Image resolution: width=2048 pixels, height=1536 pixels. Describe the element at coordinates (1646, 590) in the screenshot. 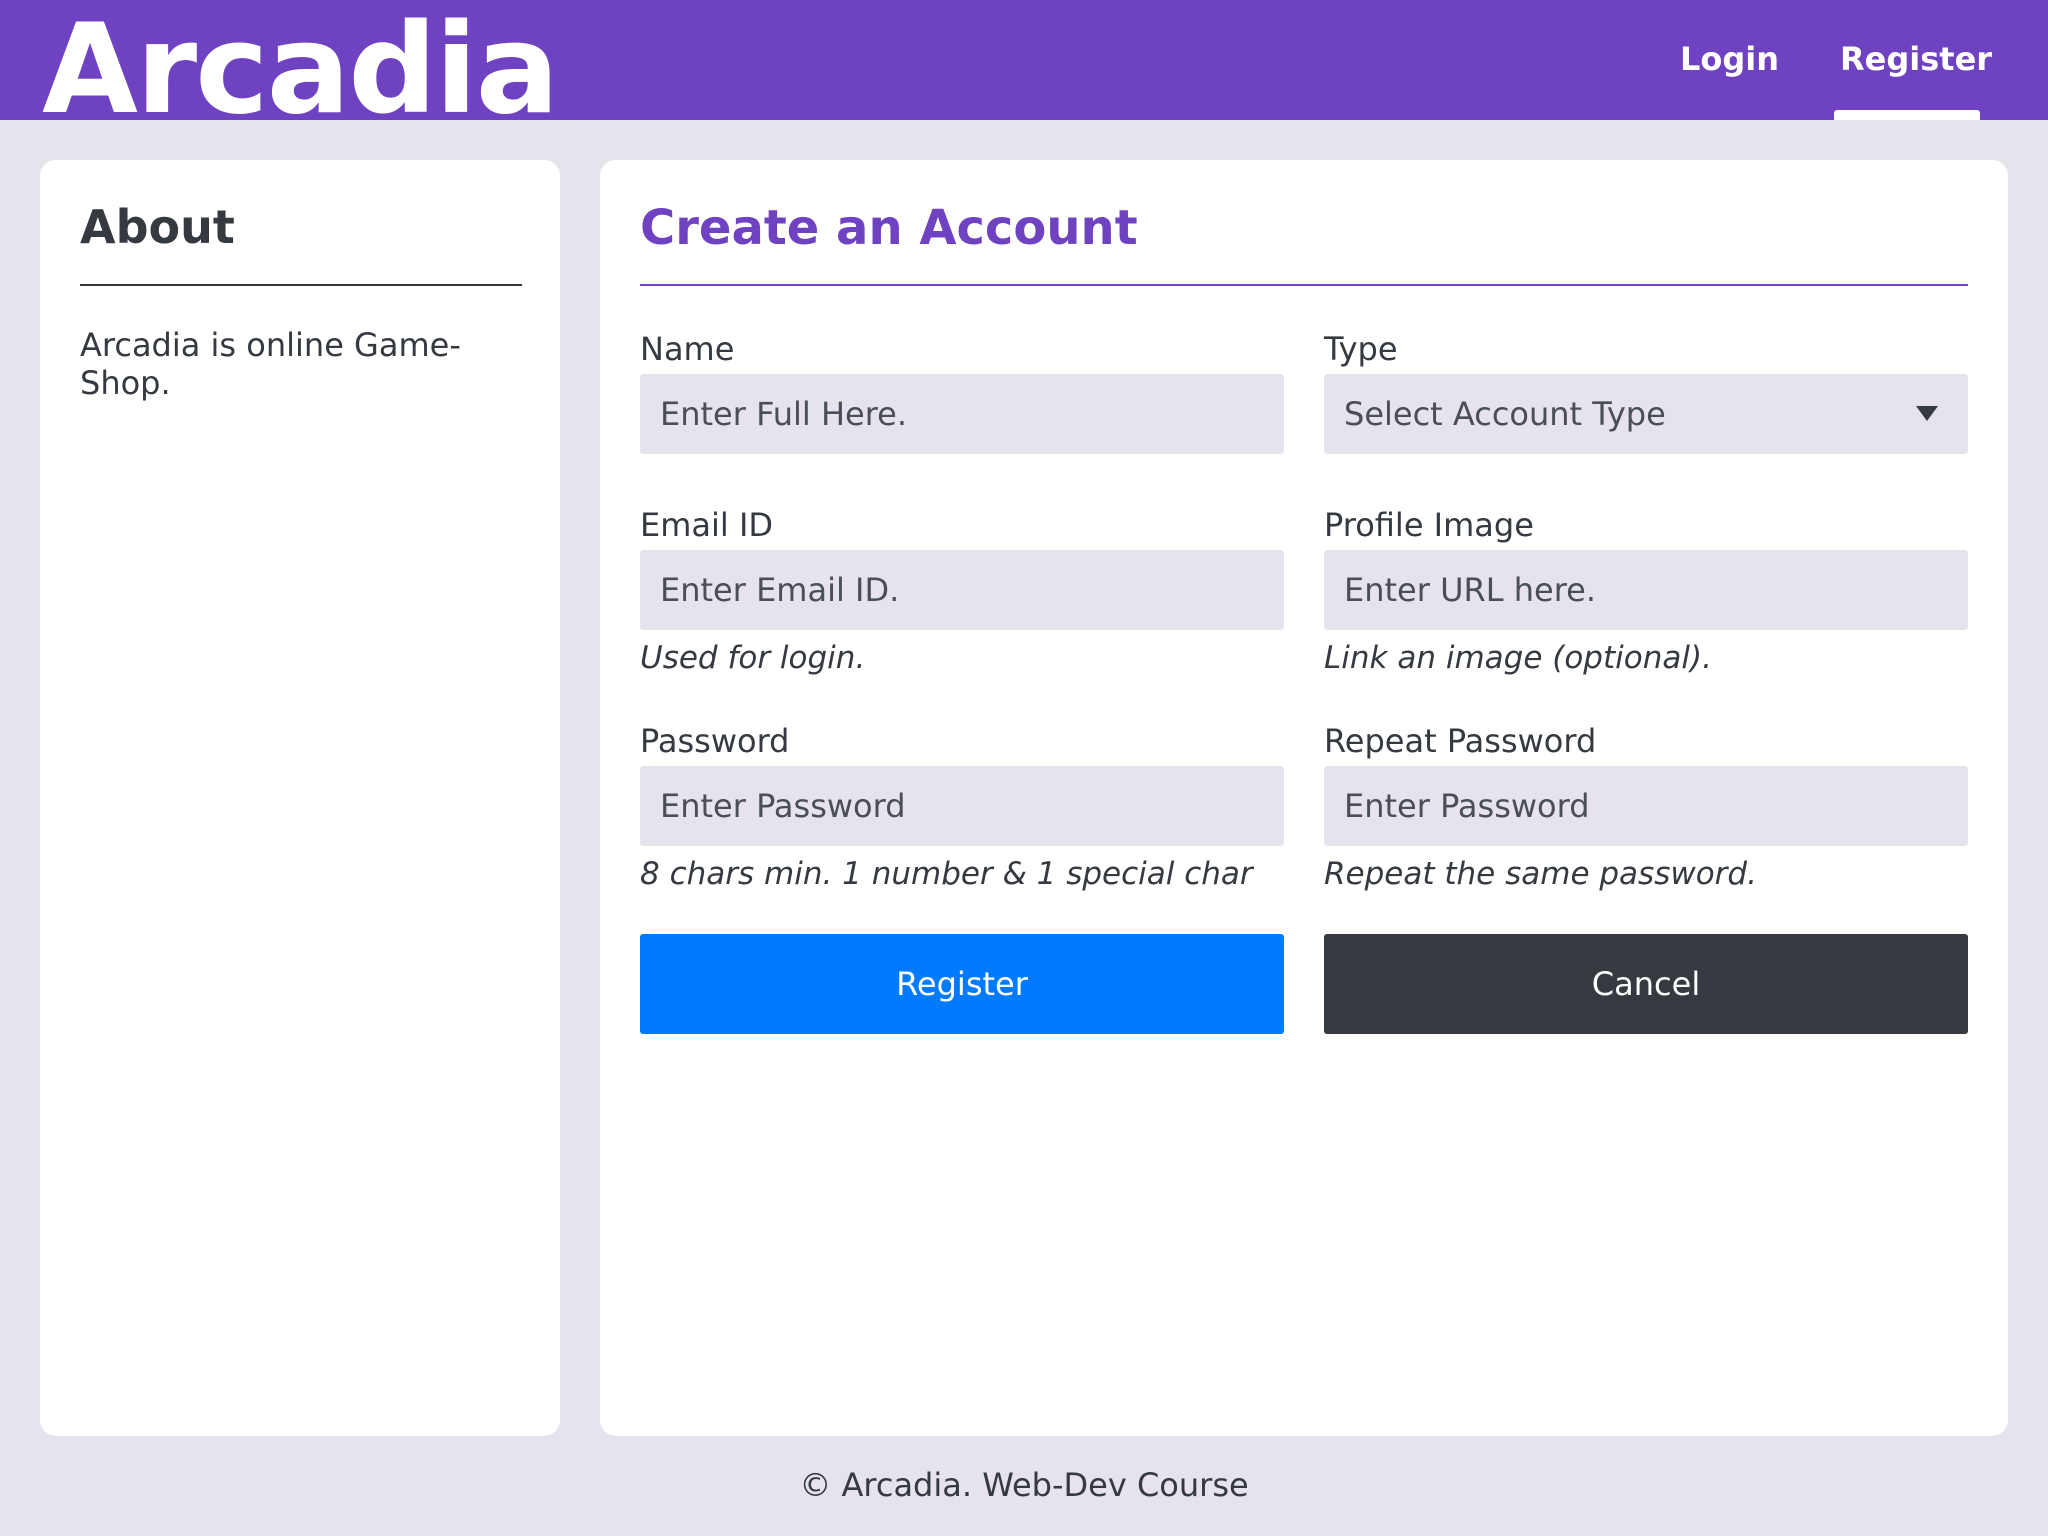

I see `profile-image-input` at that location.